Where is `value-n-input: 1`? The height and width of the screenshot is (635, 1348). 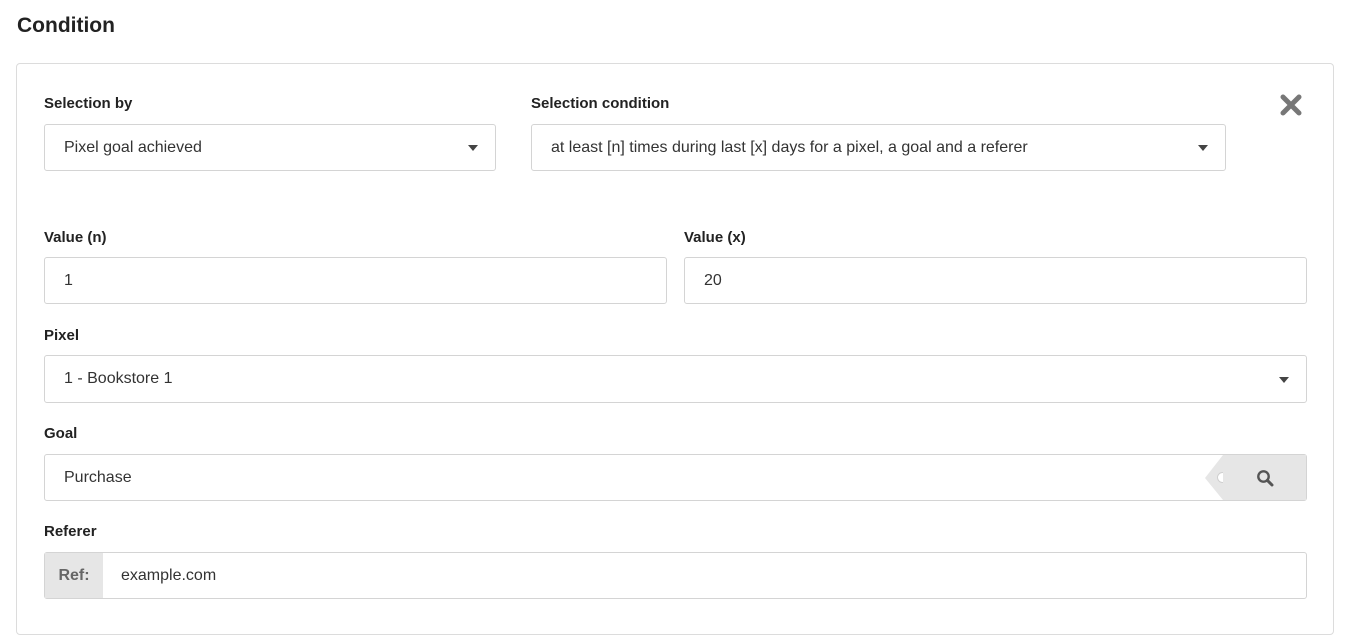
value-n-input: 1 is located at coordinates (355, 280).